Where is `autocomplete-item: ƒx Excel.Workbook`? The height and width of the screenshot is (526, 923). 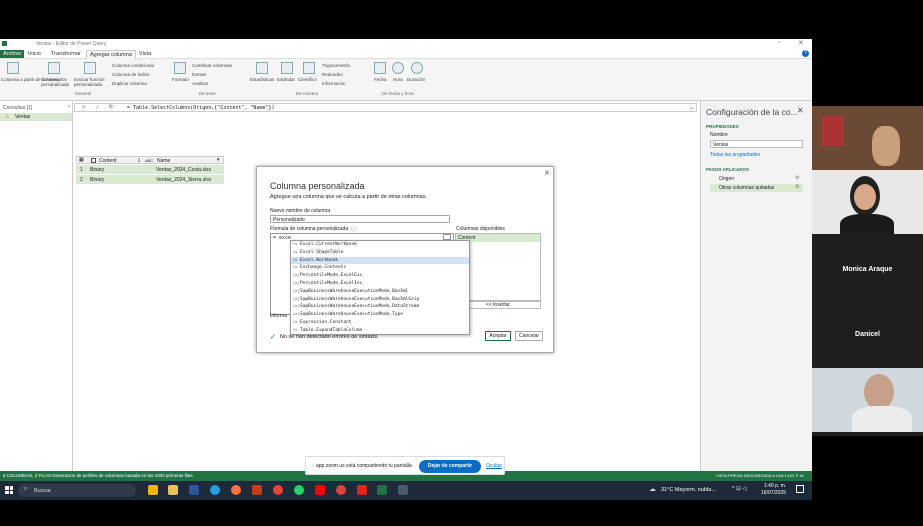
autocomplete-item: ƒx Excel.Workbook is located at coordinates (380, 260).